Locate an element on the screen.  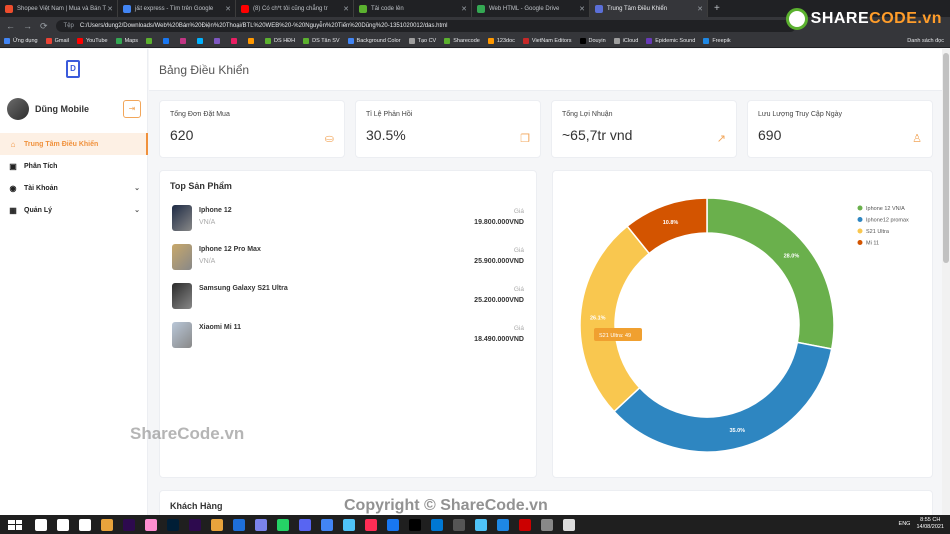
browser-tab: Web HTML - Google Drive ✕ is located at coordinates (531, 8).